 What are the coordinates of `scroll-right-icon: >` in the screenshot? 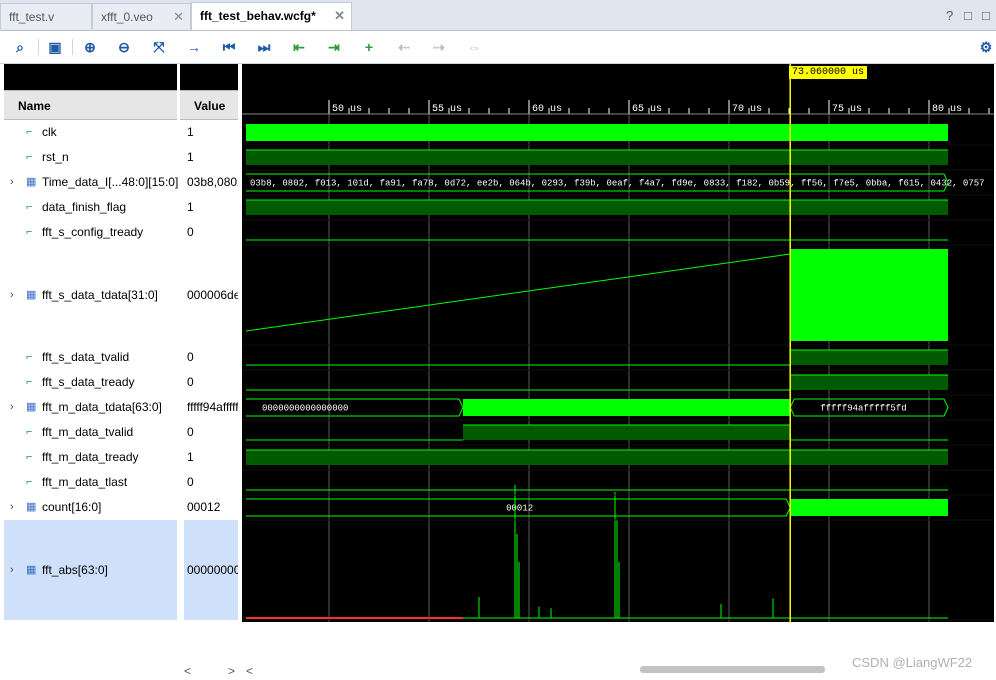 It's located at (231, 671).